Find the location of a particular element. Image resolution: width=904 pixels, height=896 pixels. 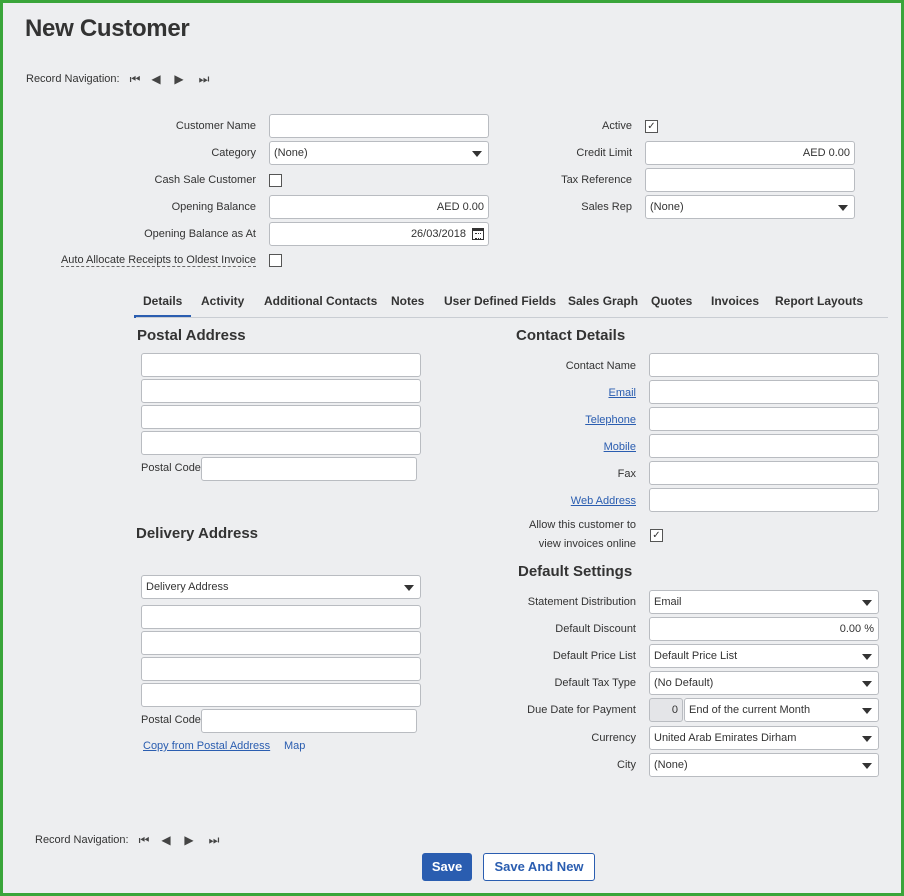

delivery-address-heading: Delivery Address is located at coordinates (197, 533).